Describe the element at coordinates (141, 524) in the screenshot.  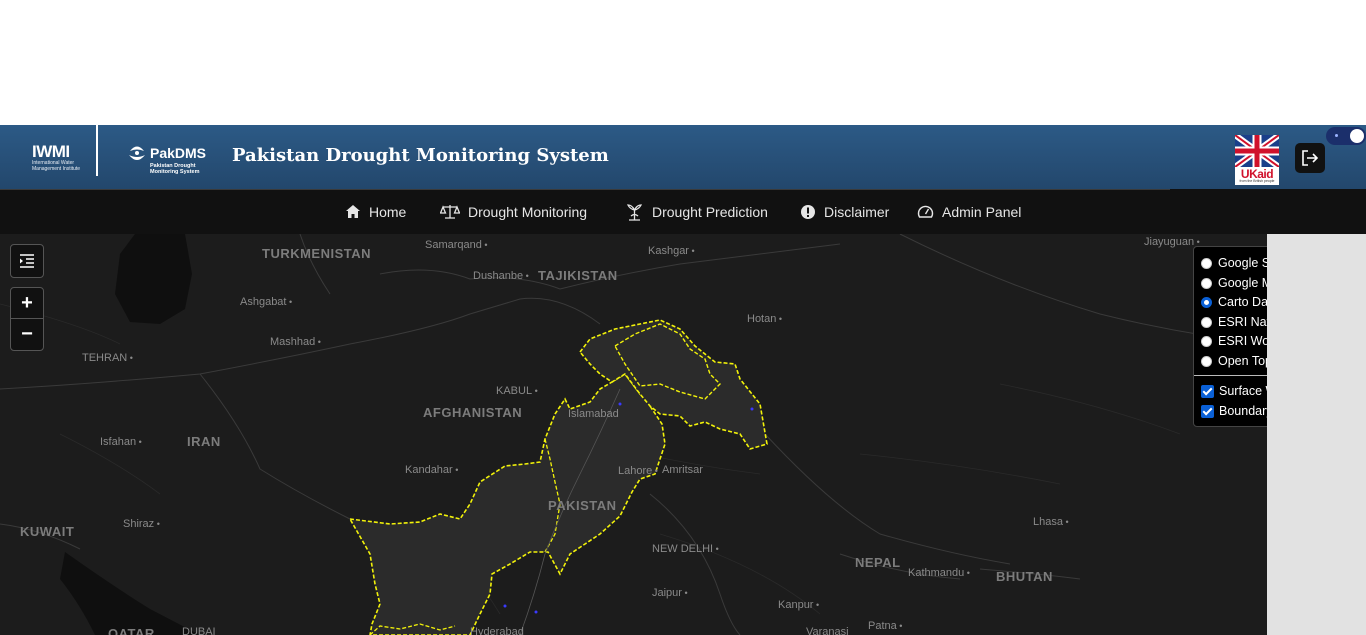
I see `label-shiraz: Shiraz` at that location.